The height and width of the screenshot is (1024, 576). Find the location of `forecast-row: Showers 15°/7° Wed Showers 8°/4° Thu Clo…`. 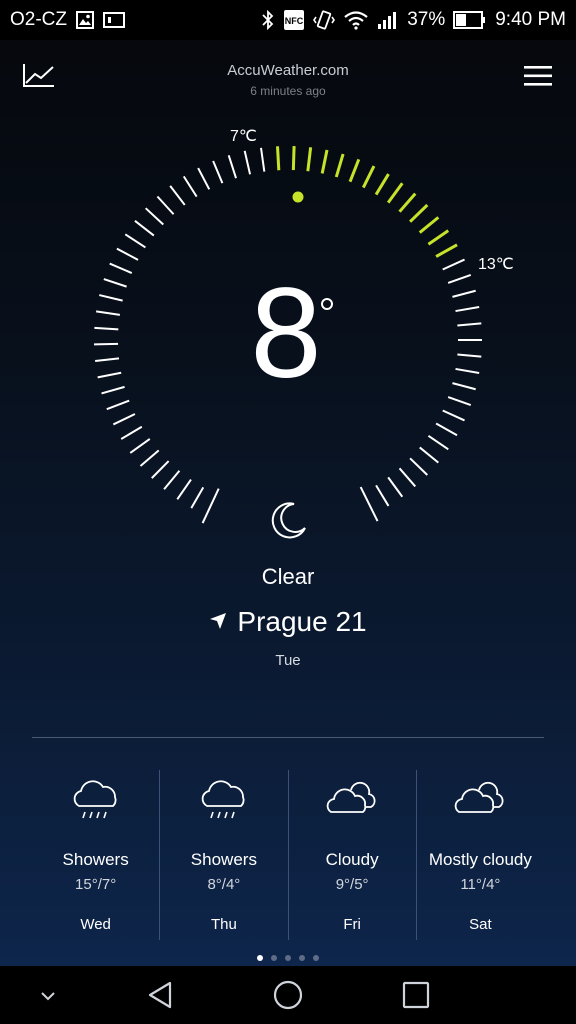

forecast-row: Showers 15°/7° Wed Showers 8°/4° Thu Clo… is located at coordinates (288, 855).